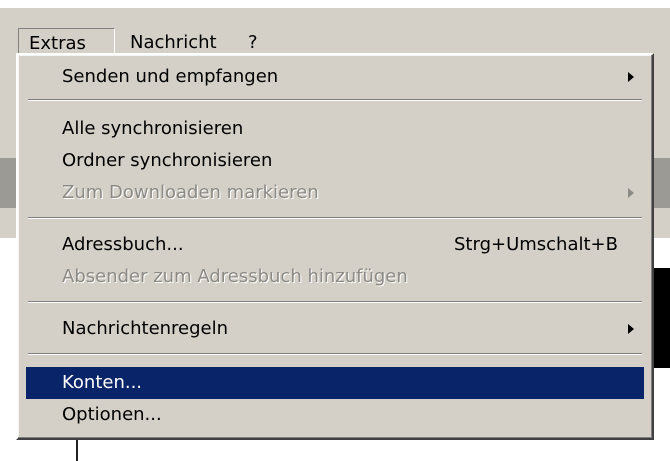 This screenshot has width=670, height=461. I want to click on menu-item-label: Alle synchronisieren, so click(153, 128).